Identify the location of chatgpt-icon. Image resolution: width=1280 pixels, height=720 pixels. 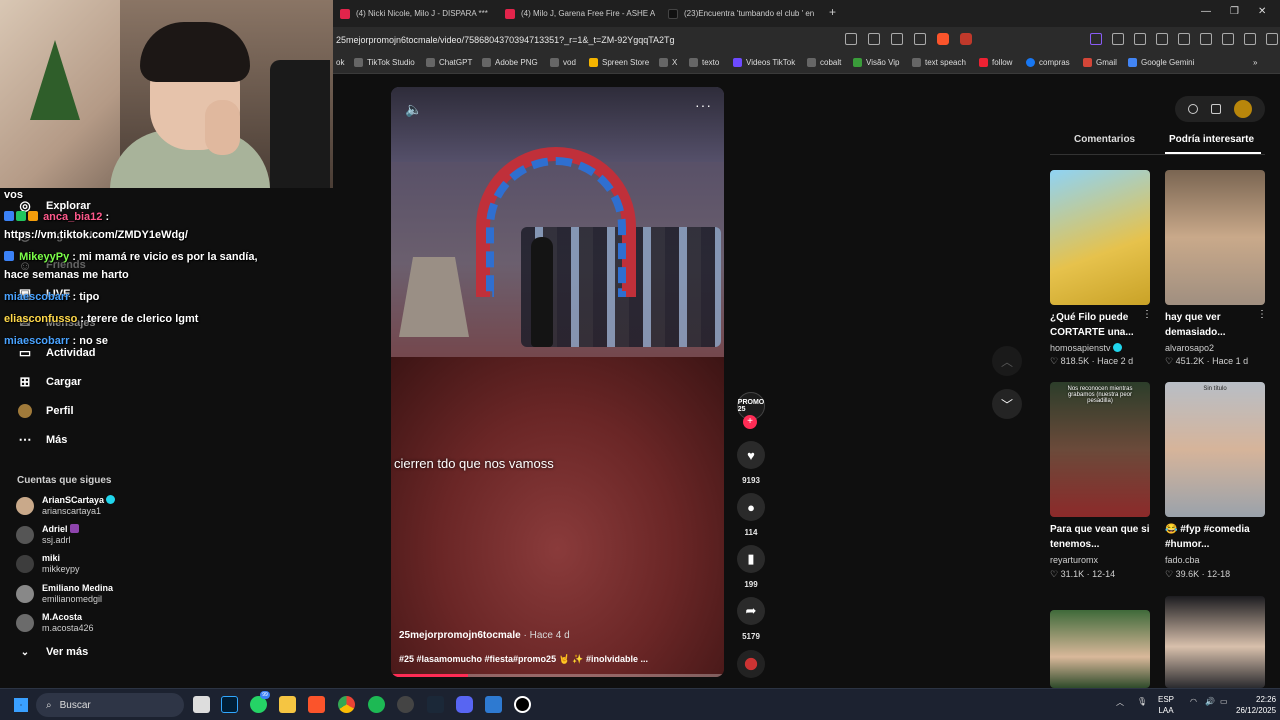
(430, 62).